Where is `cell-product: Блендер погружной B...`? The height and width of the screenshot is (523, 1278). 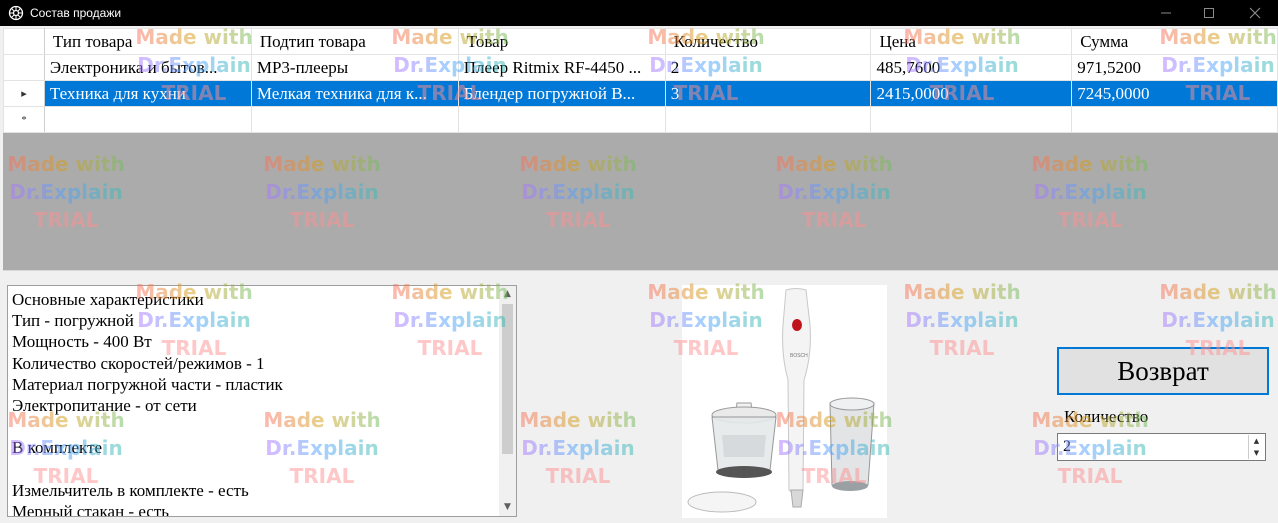
cell-product: Блендер погружной B... is located at coordinates (561, 93).